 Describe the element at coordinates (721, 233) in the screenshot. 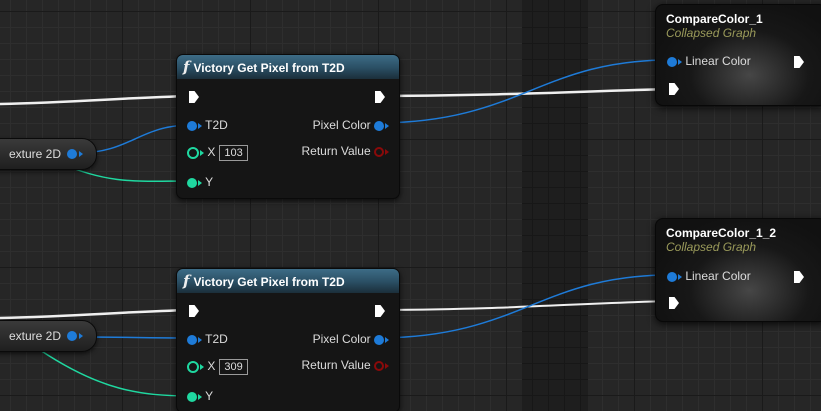

I see `collapsed-graph-title: CompareColor_1_2` at that location.